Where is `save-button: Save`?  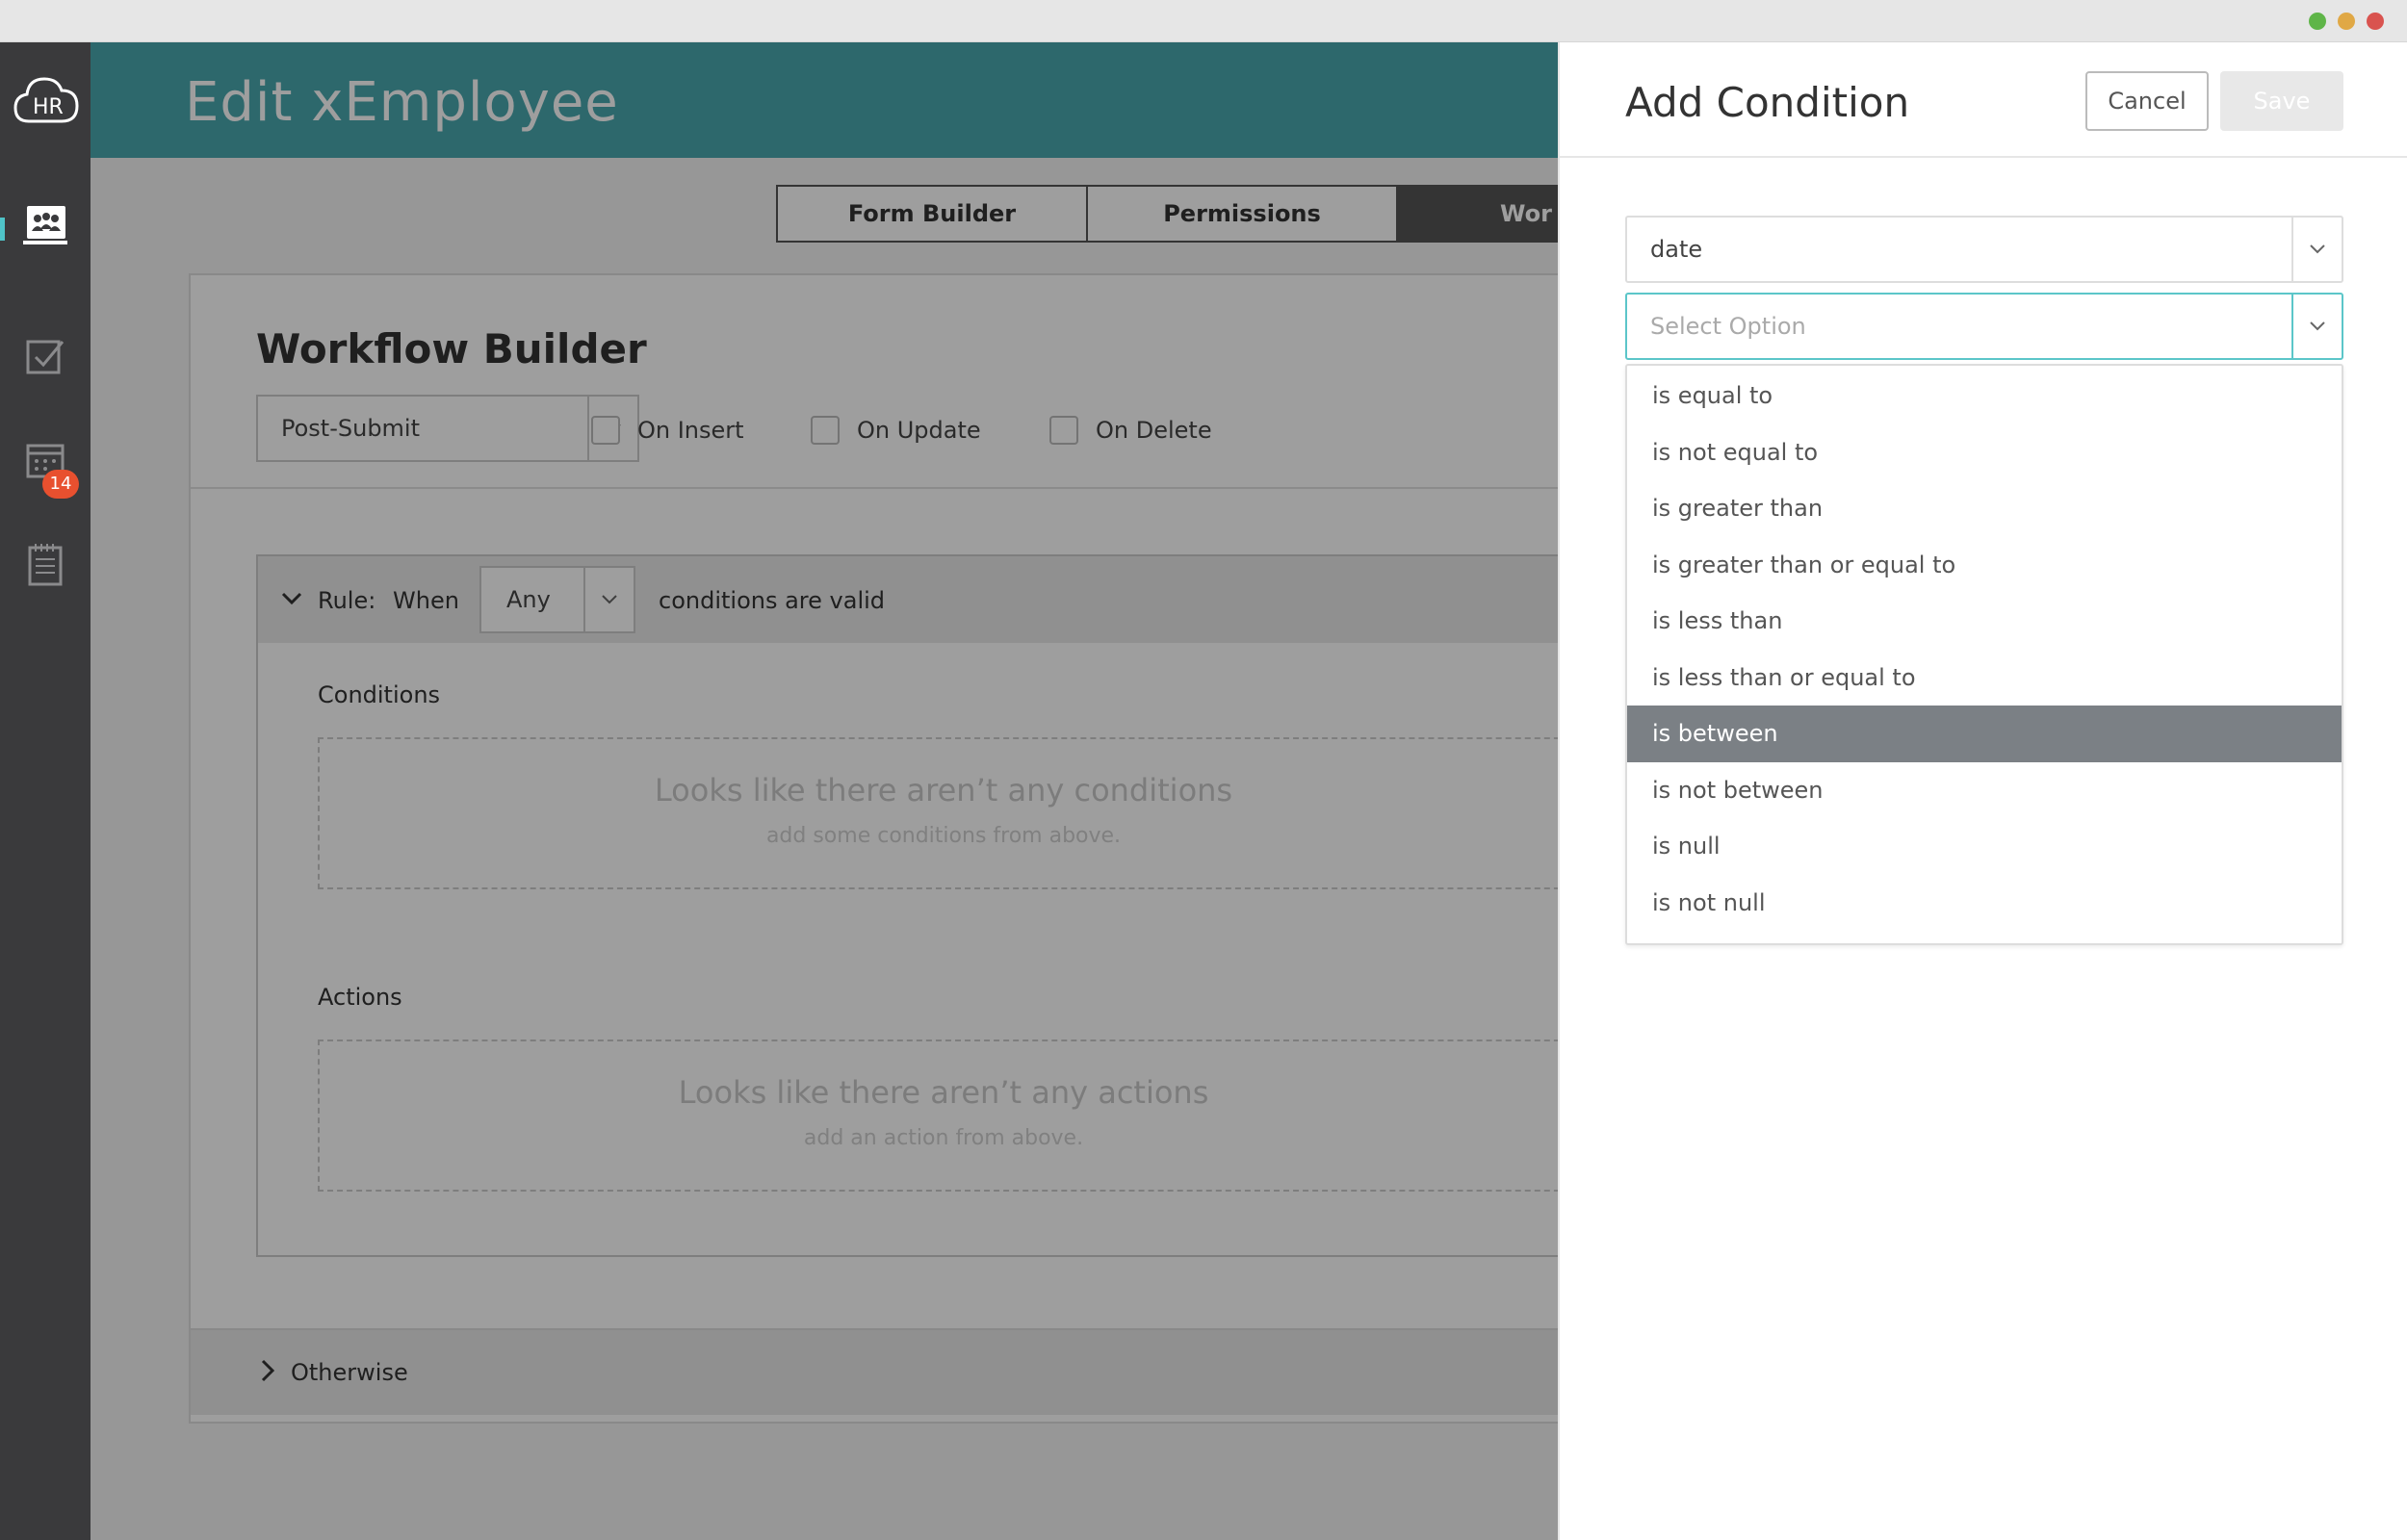 save-button: Save is located at coordinates (2281, 101).